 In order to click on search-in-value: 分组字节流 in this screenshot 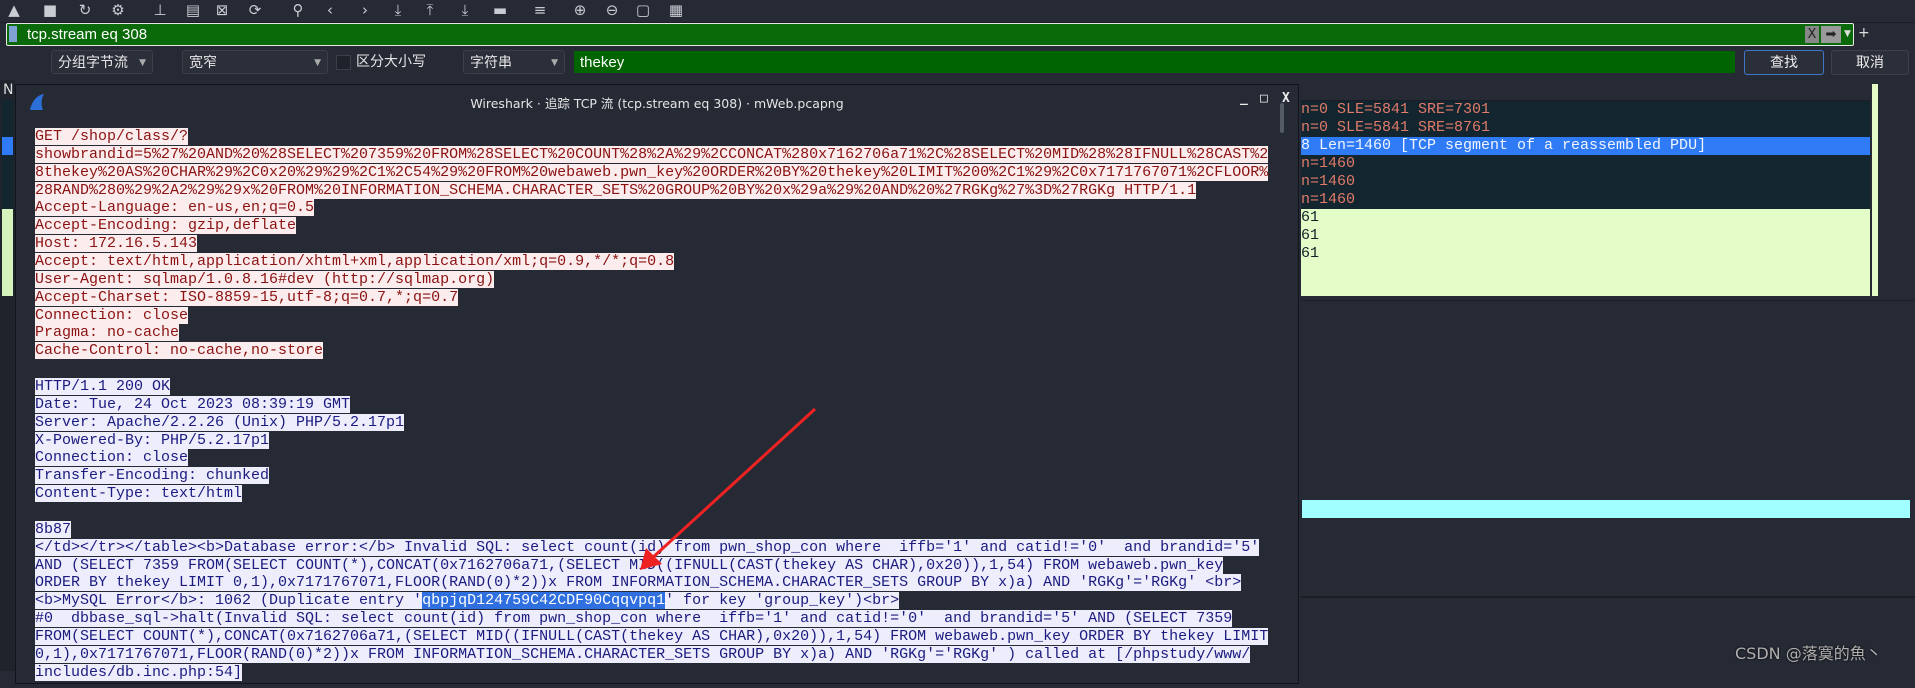, I will do `click(93, 63)`.